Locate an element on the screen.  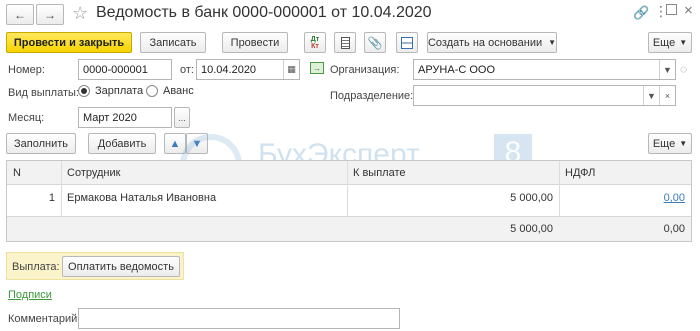
fill-button: Заполнить is located at coordinates (41, 143).